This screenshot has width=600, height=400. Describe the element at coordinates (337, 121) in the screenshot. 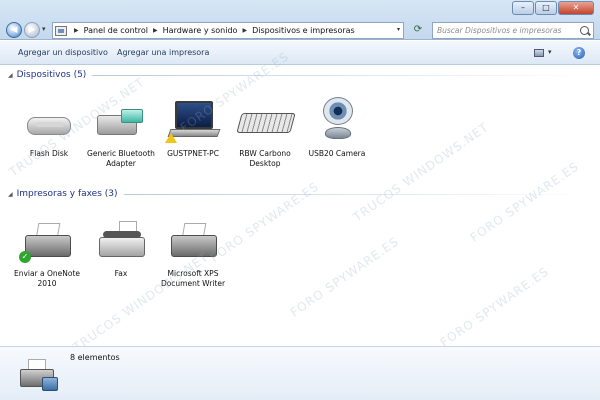

I see `webcam-icon` at that location.